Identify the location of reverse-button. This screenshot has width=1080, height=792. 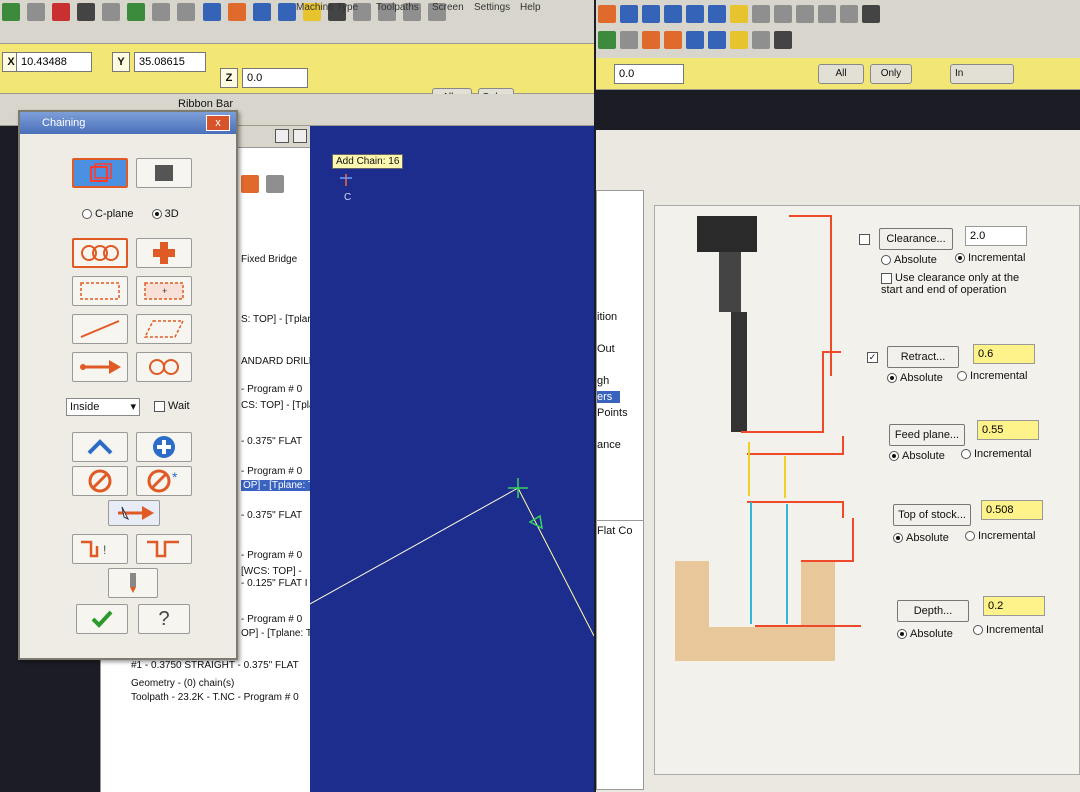
(134, 513).